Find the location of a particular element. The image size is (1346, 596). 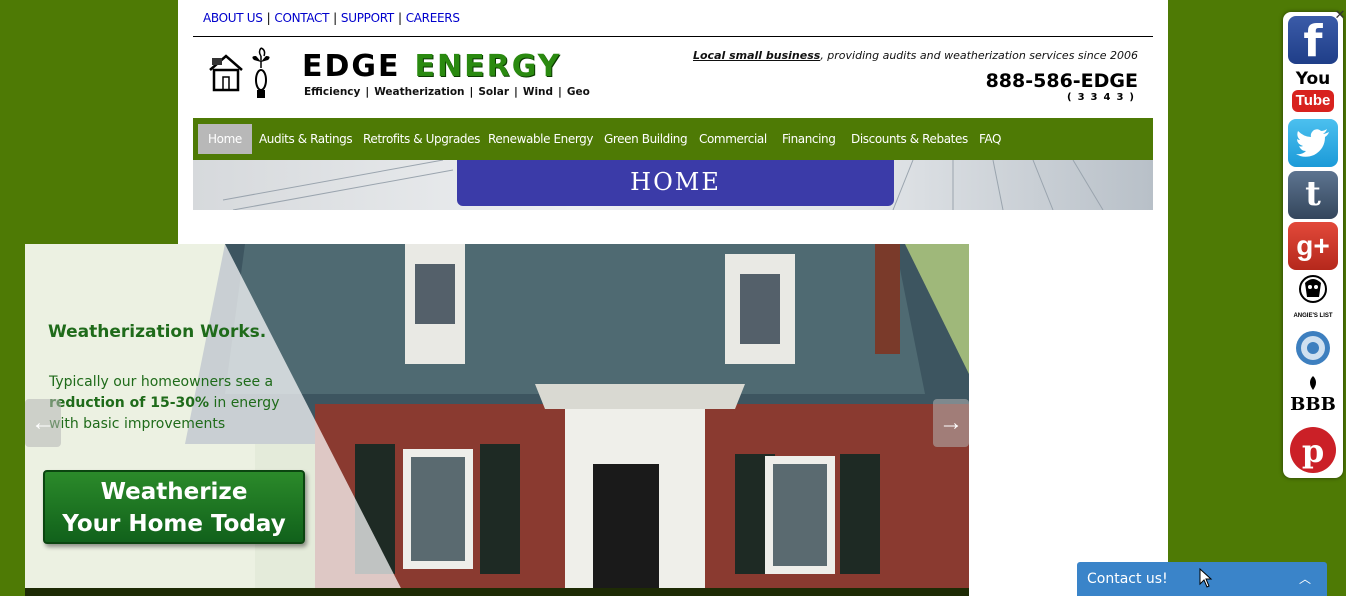

svg-text: p is located at coordinates (1313, 451).